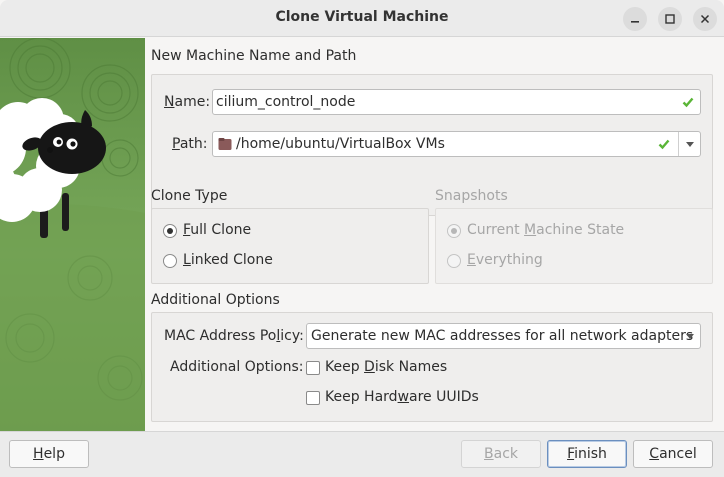 This screenshot has width=724, height=477. What do you see at coordinates (217, 230) in the screenshot?
I see `full-clone-label: Full Clone` at bounding box center [217, 230].